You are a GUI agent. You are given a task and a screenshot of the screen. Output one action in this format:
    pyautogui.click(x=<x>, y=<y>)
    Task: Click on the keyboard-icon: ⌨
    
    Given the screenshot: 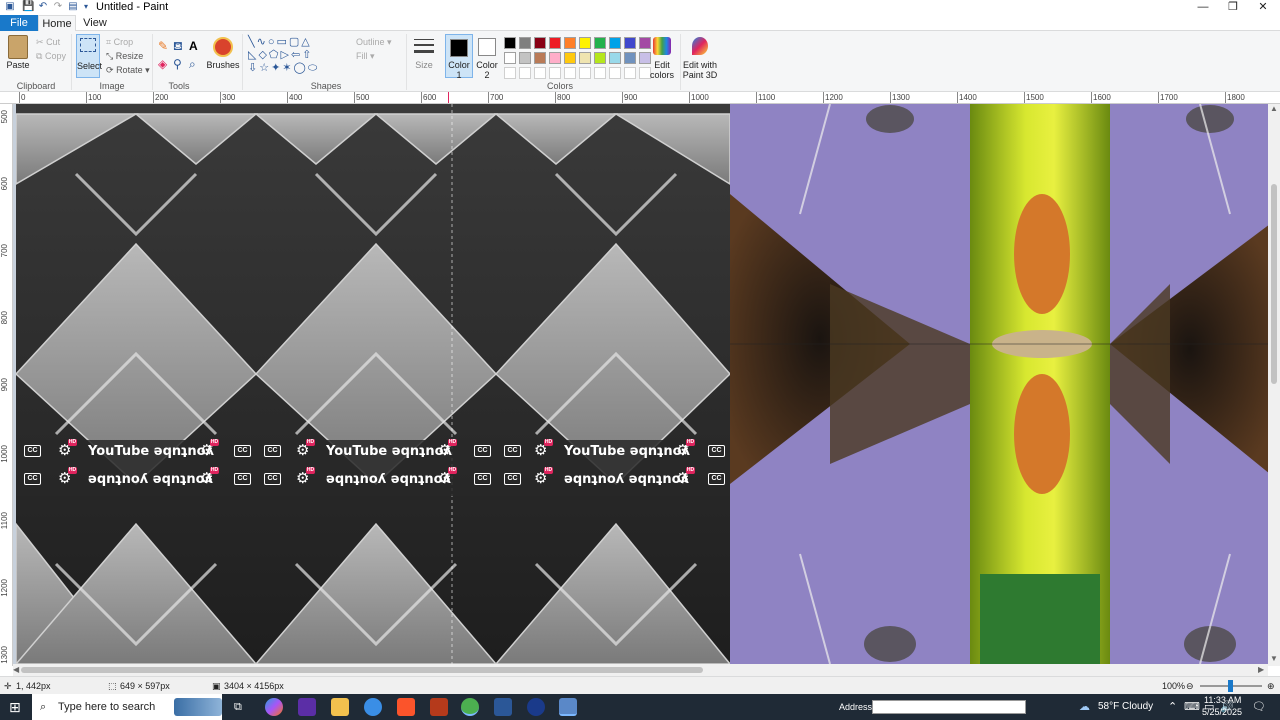 What is the action you would take?
    pyautogui.click(x=1192, y=707)
    